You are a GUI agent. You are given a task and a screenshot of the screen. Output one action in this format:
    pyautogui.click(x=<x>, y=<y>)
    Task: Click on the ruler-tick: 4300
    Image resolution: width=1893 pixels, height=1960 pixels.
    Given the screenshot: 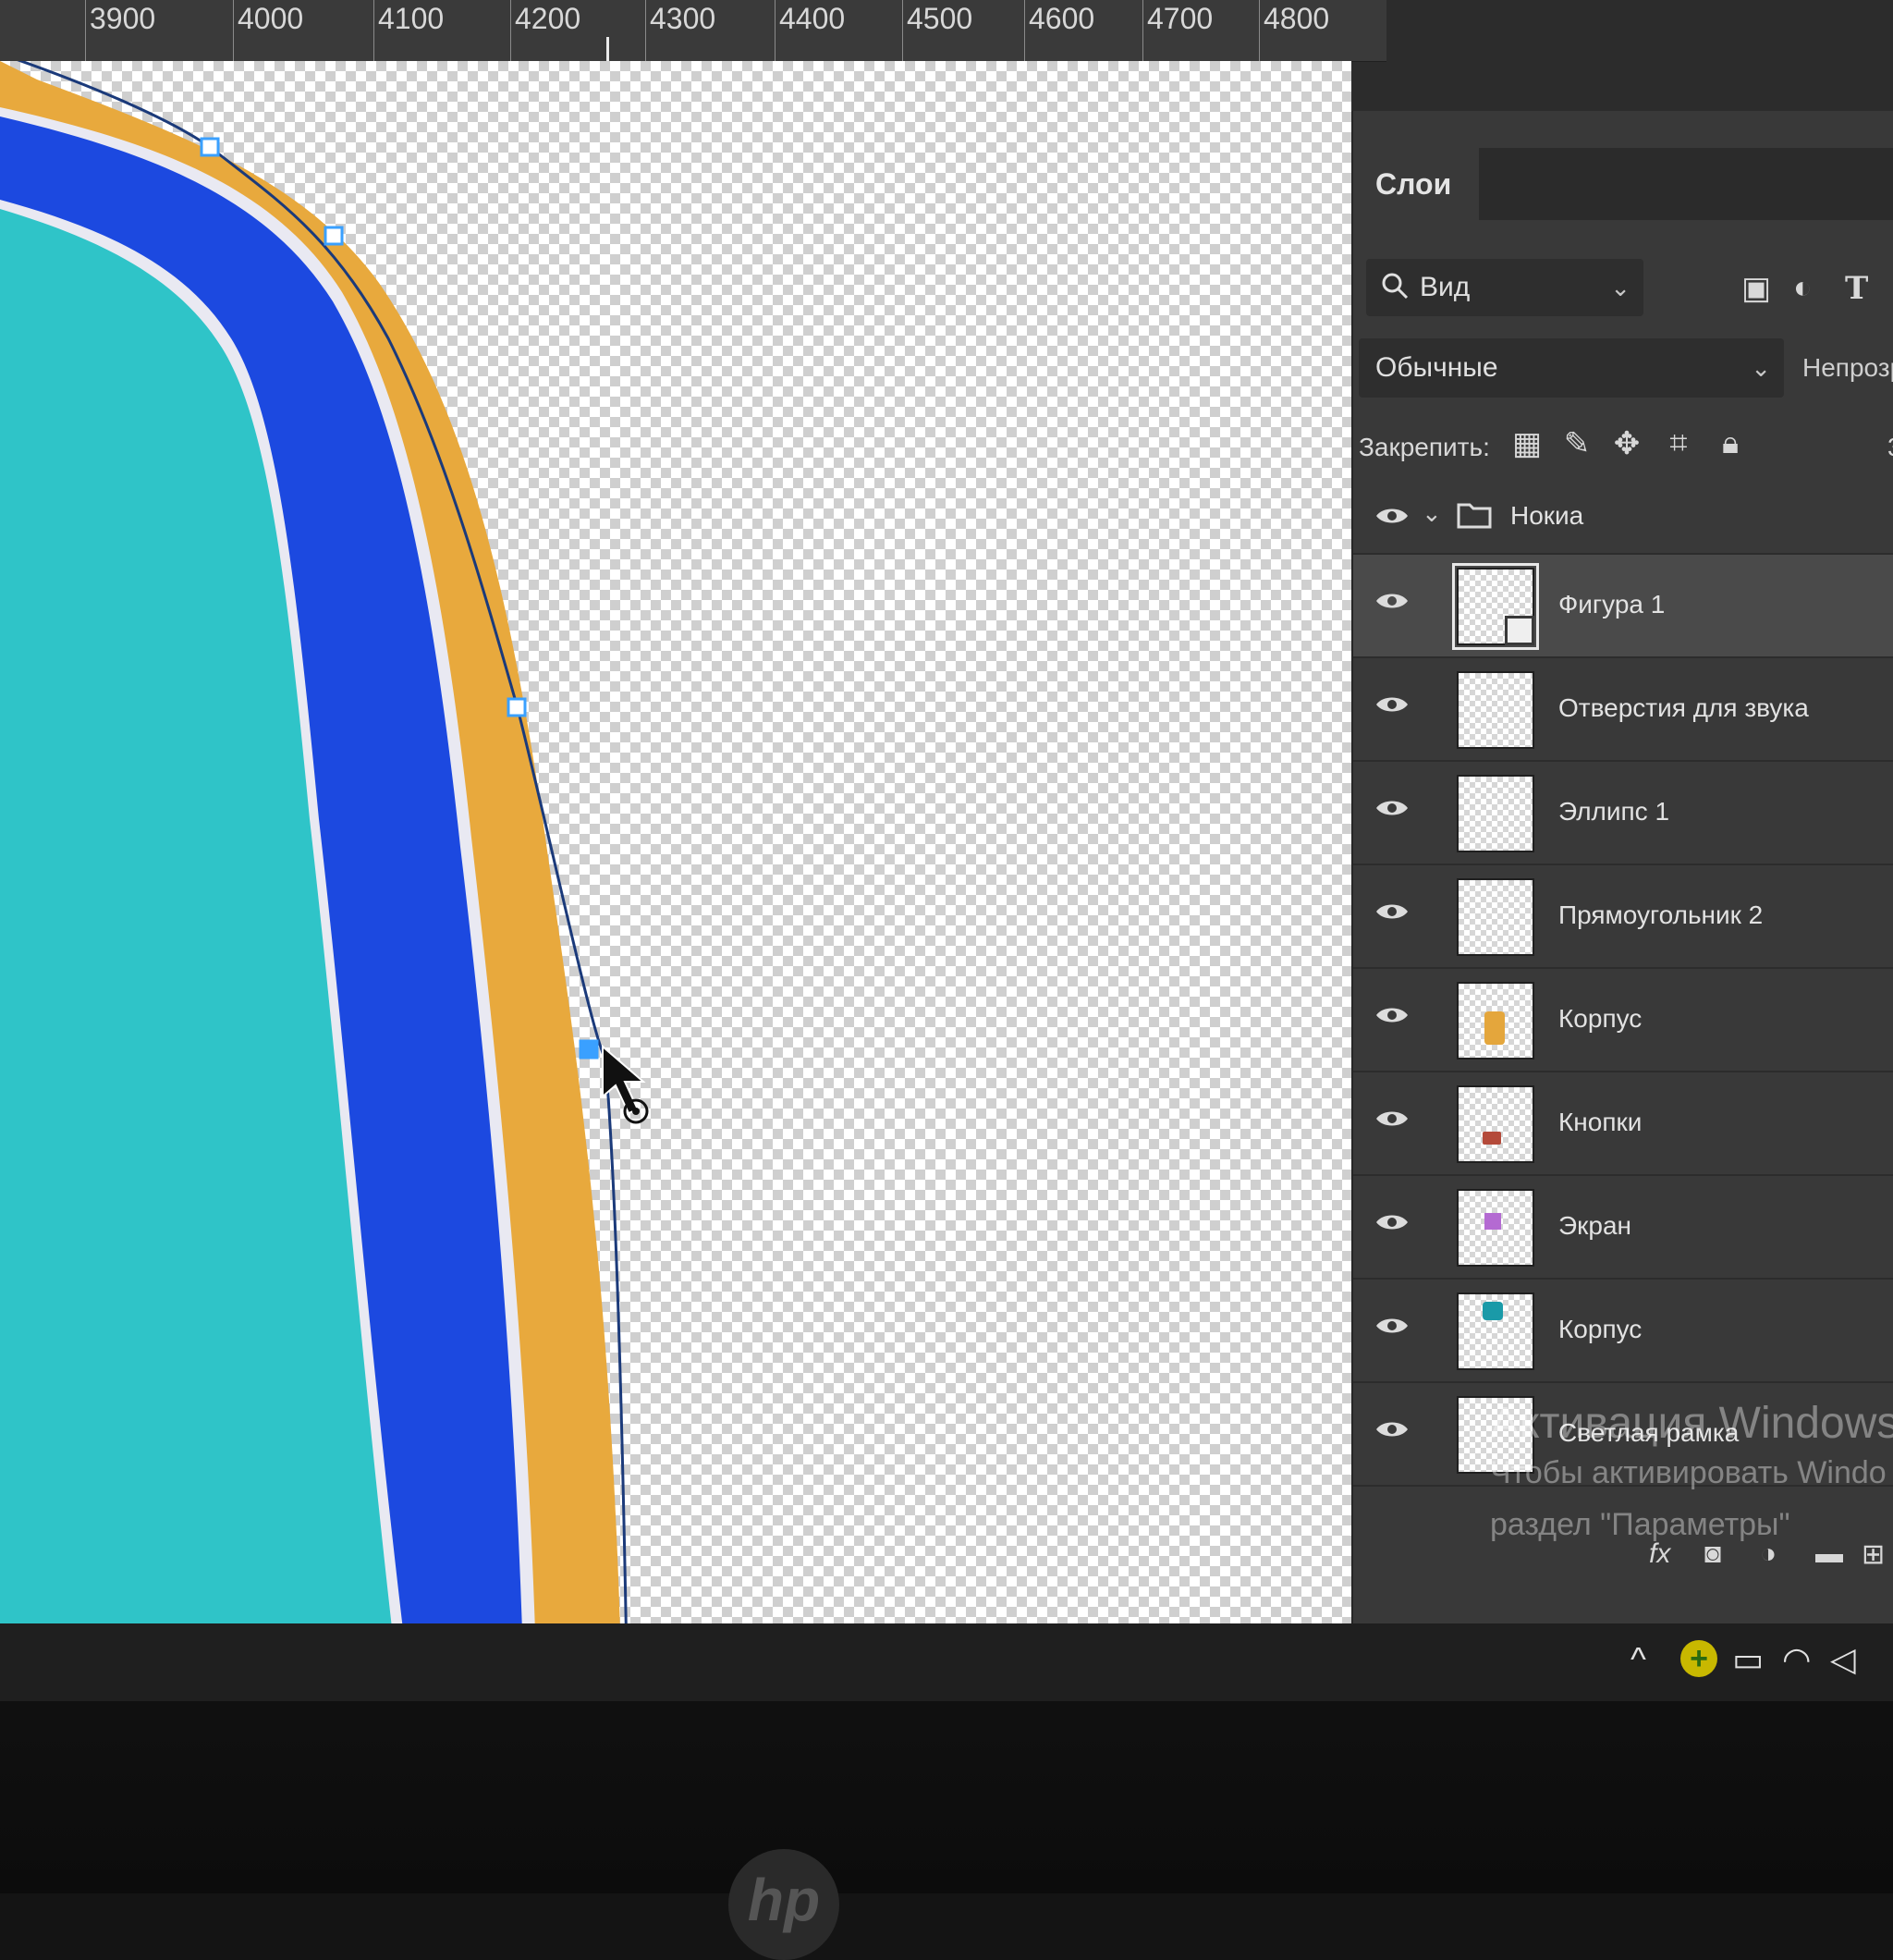 What is the action you would take?
    pyautogui.click(x=680, y=31)
    